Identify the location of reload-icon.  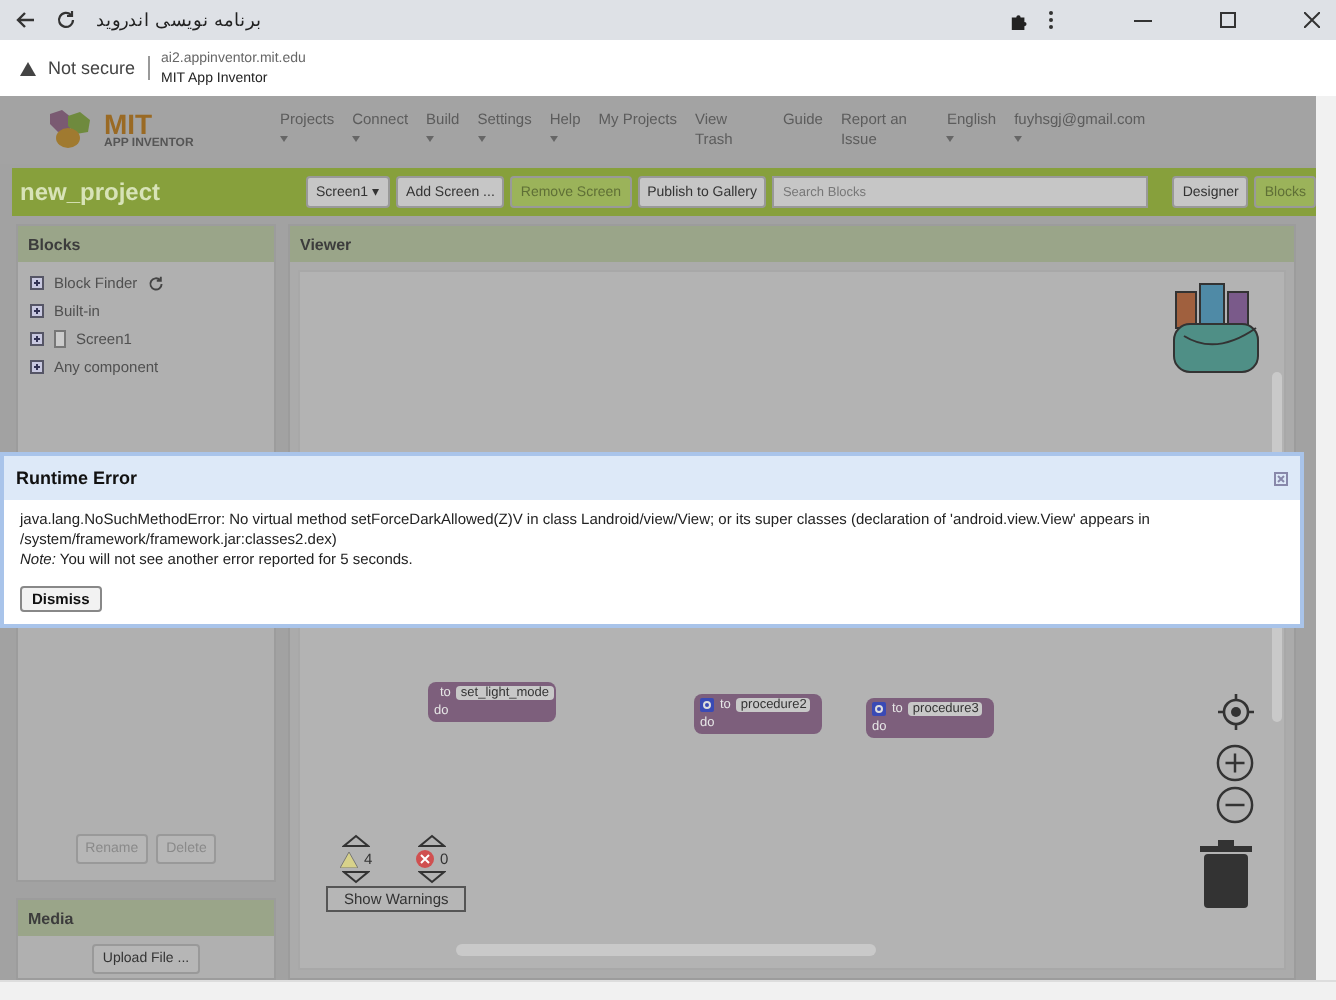
(66, 20).